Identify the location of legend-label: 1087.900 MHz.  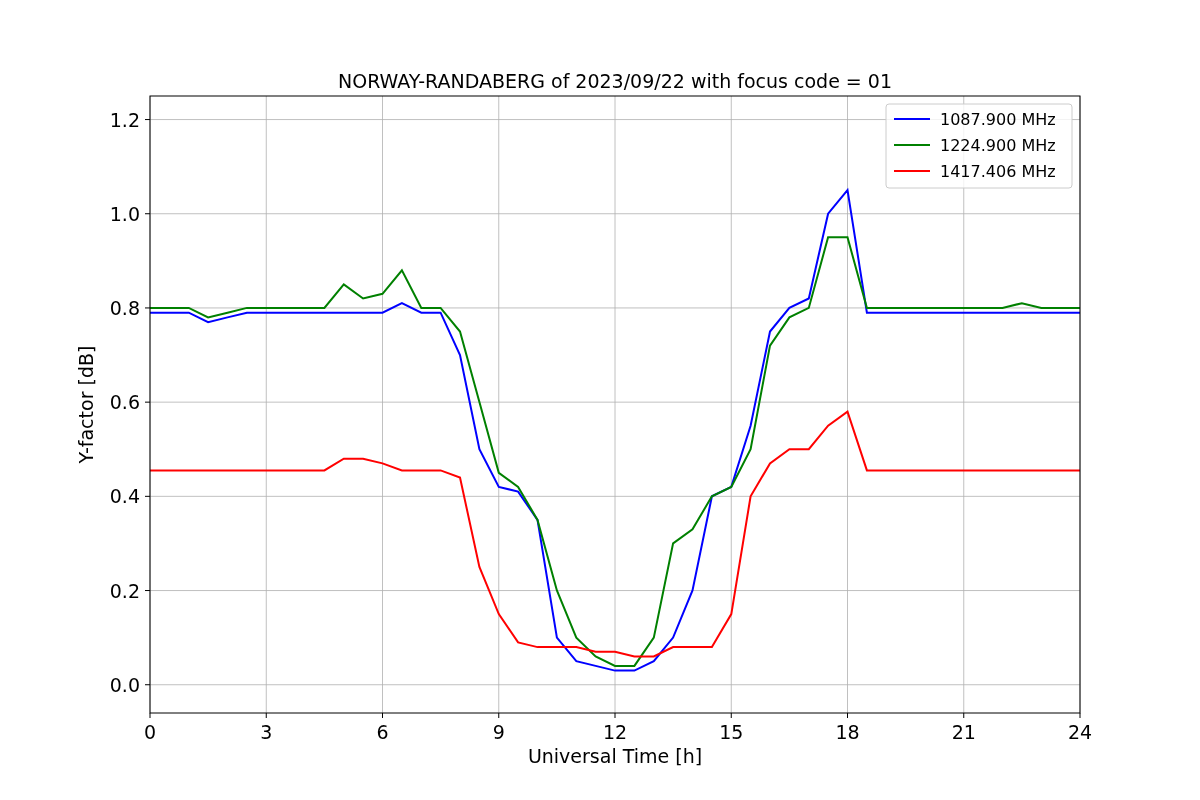
(998, 119).